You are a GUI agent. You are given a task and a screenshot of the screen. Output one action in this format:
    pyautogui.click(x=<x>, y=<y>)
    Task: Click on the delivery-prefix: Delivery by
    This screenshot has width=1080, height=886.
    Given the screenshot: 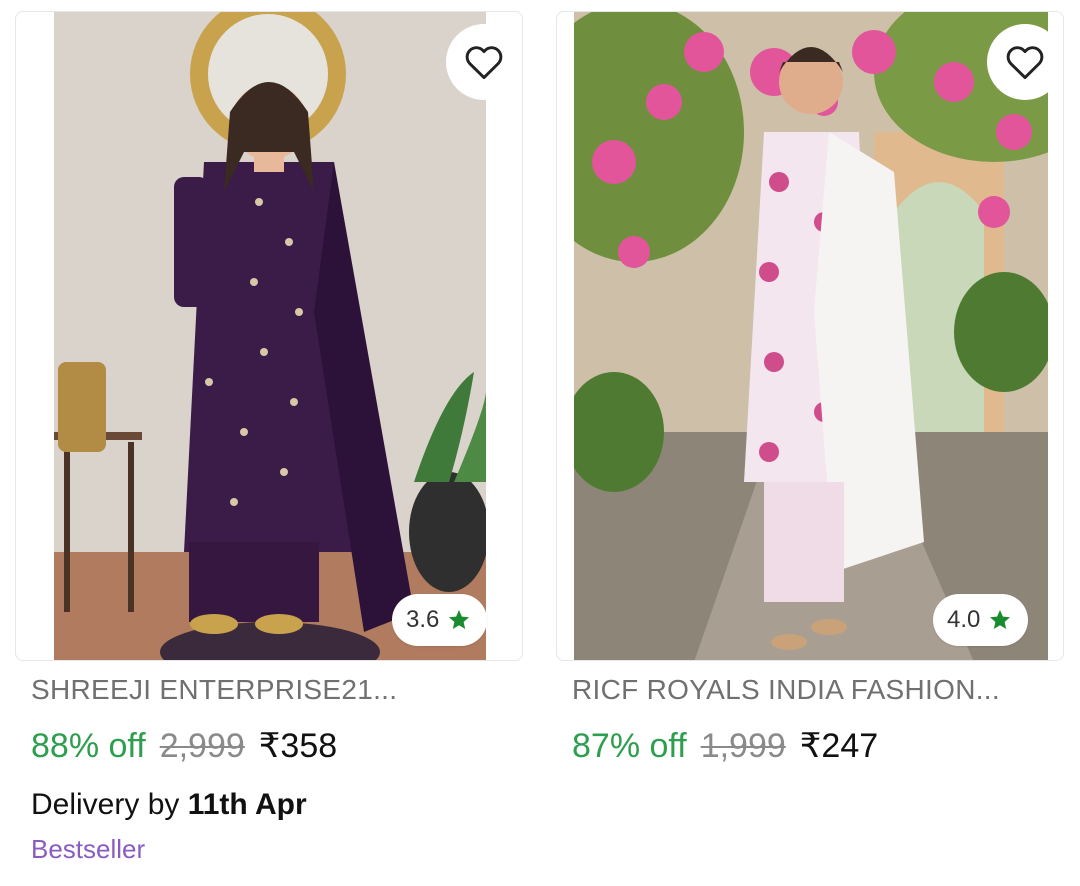 What is the action you would take?
    pyautogui.click(x=109, y=804)
    